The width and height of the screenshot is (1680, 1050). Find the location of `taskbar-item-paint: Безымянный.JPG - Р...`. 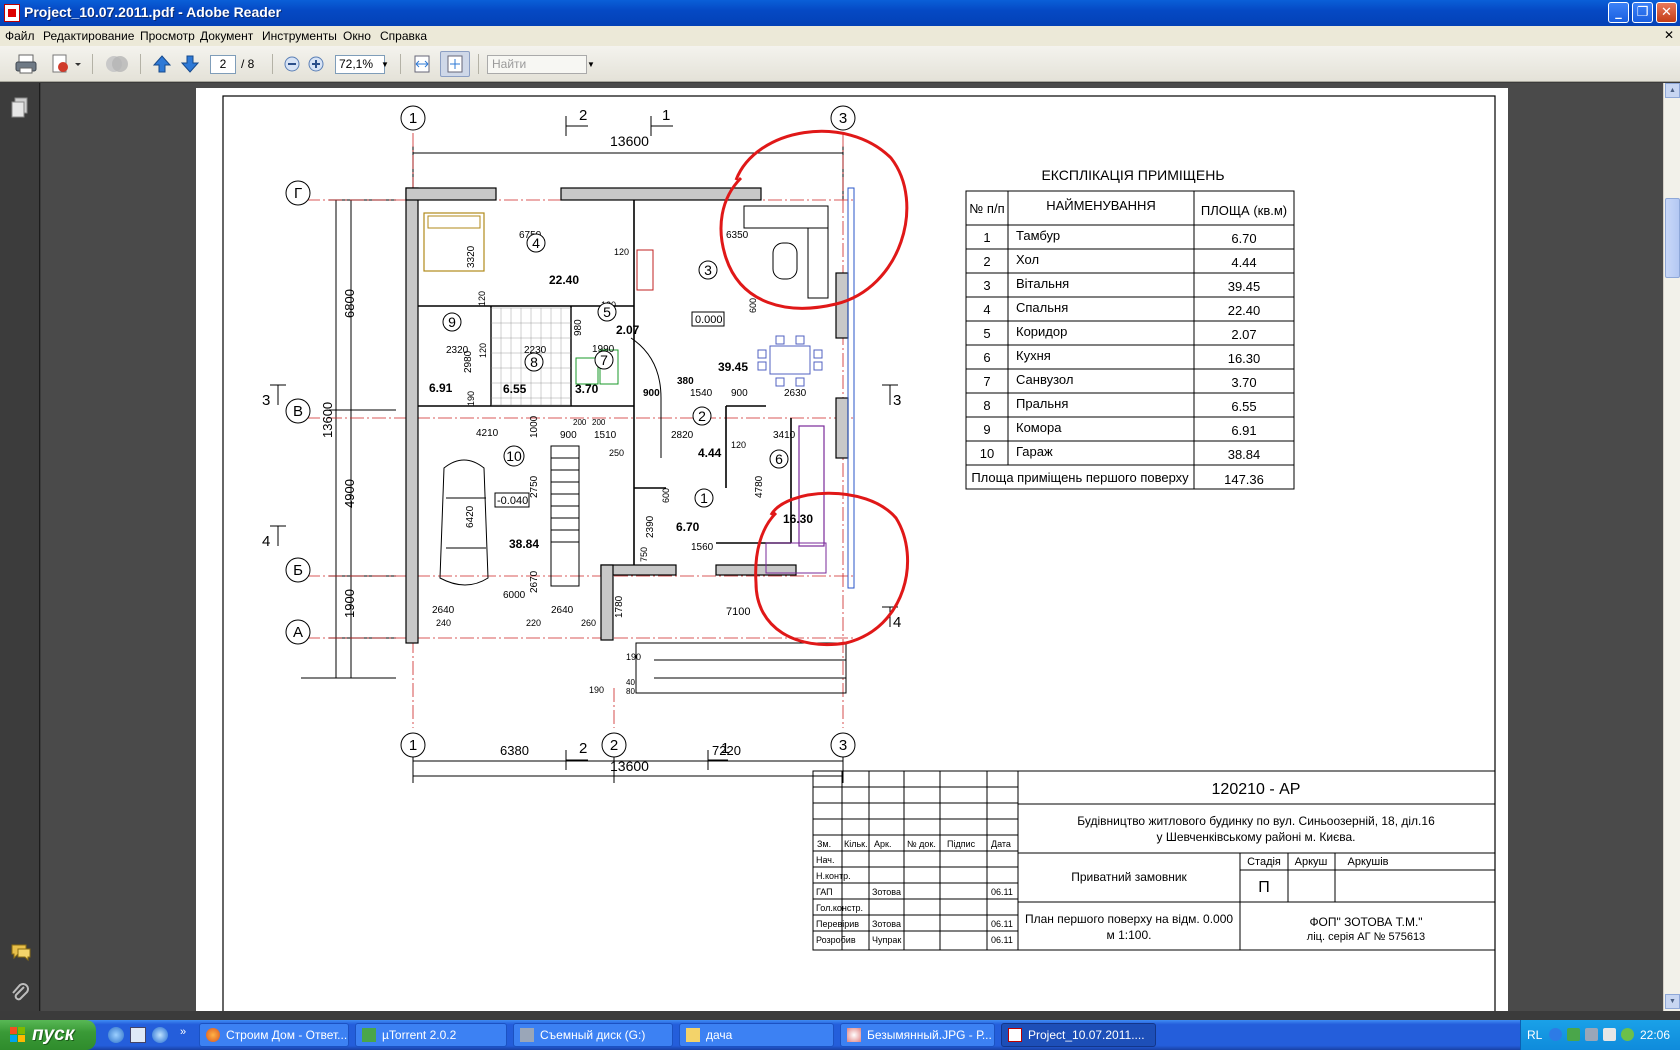

taskbar-item-paint: Безымянный.JPG - Р... is located at coordinates (917, 1035).